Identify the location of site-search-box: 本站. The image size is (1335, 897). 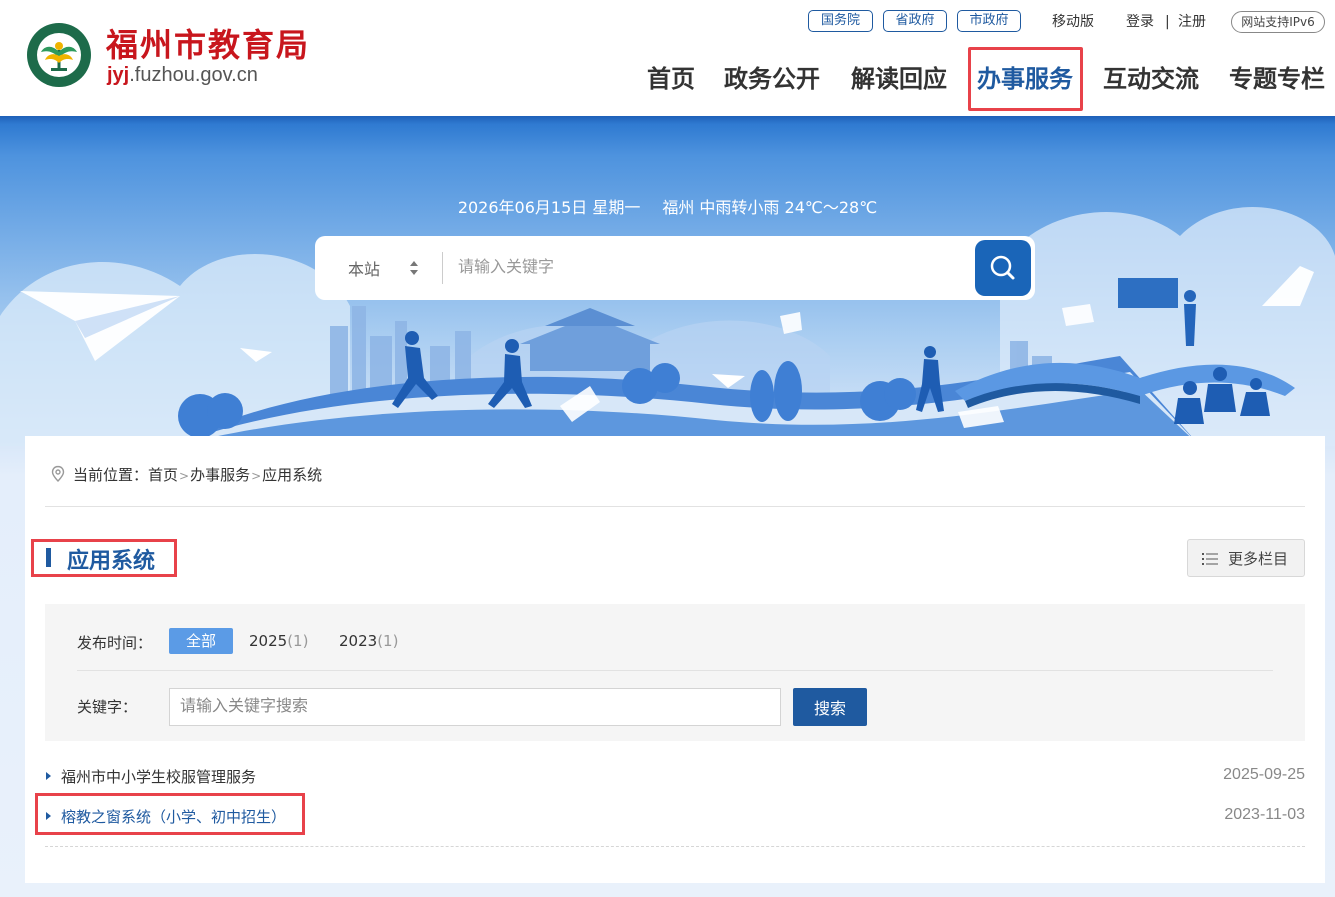
(675, 268).